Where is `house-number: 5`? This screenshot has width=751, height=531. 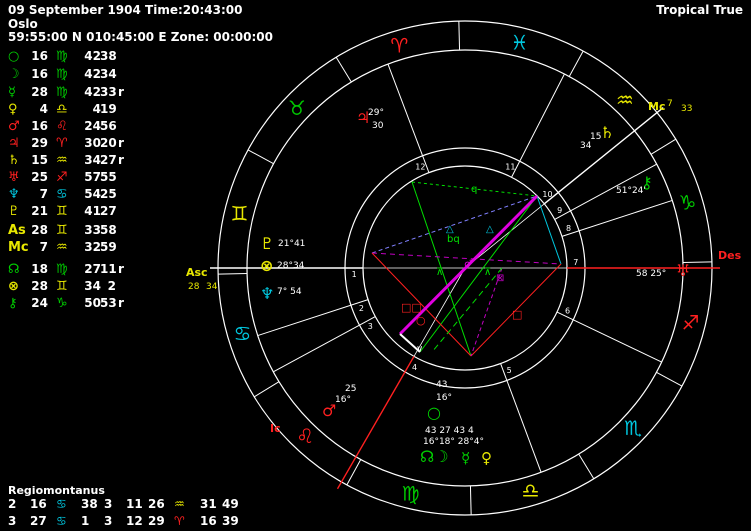
house-number: 5 is located at coordinates (509, 370).